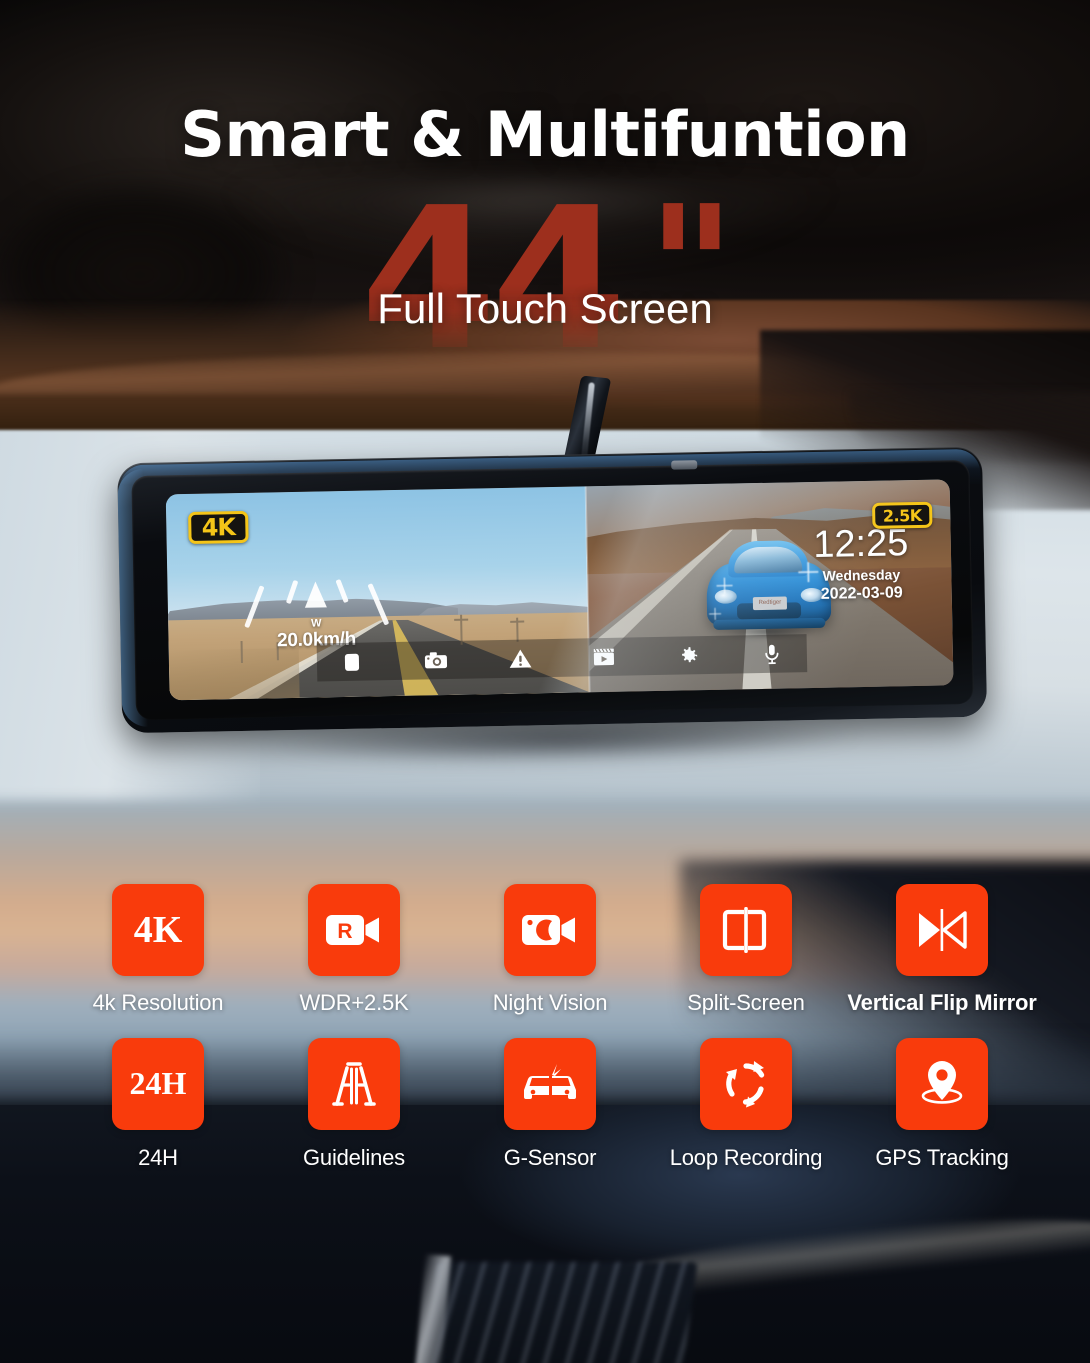 The width and height of the screenshot is (1090, 1363). What do you see at coordinates (769, 623) in the screenshot?
I see `car-front-lip` at bounding box center [769, 623].